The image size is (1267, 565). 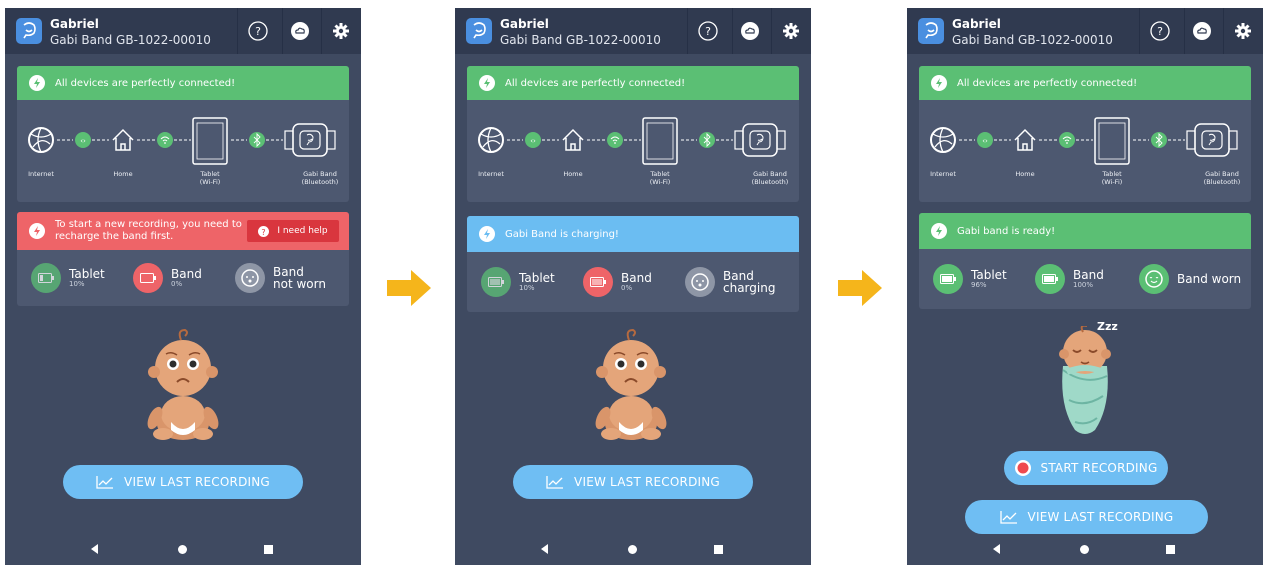 What do you see at coordinates (1085, 380) in the screenshot?
I see `sleeping-baby-illustration` at bounding box center [1085, 380].